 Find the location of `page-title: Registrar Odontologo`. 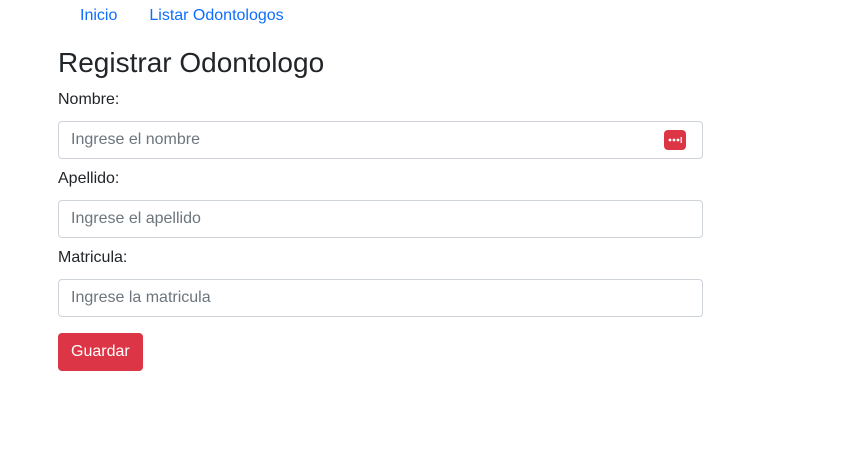

page-title: Registrar Odontologo is located at coordinates (191, 62).